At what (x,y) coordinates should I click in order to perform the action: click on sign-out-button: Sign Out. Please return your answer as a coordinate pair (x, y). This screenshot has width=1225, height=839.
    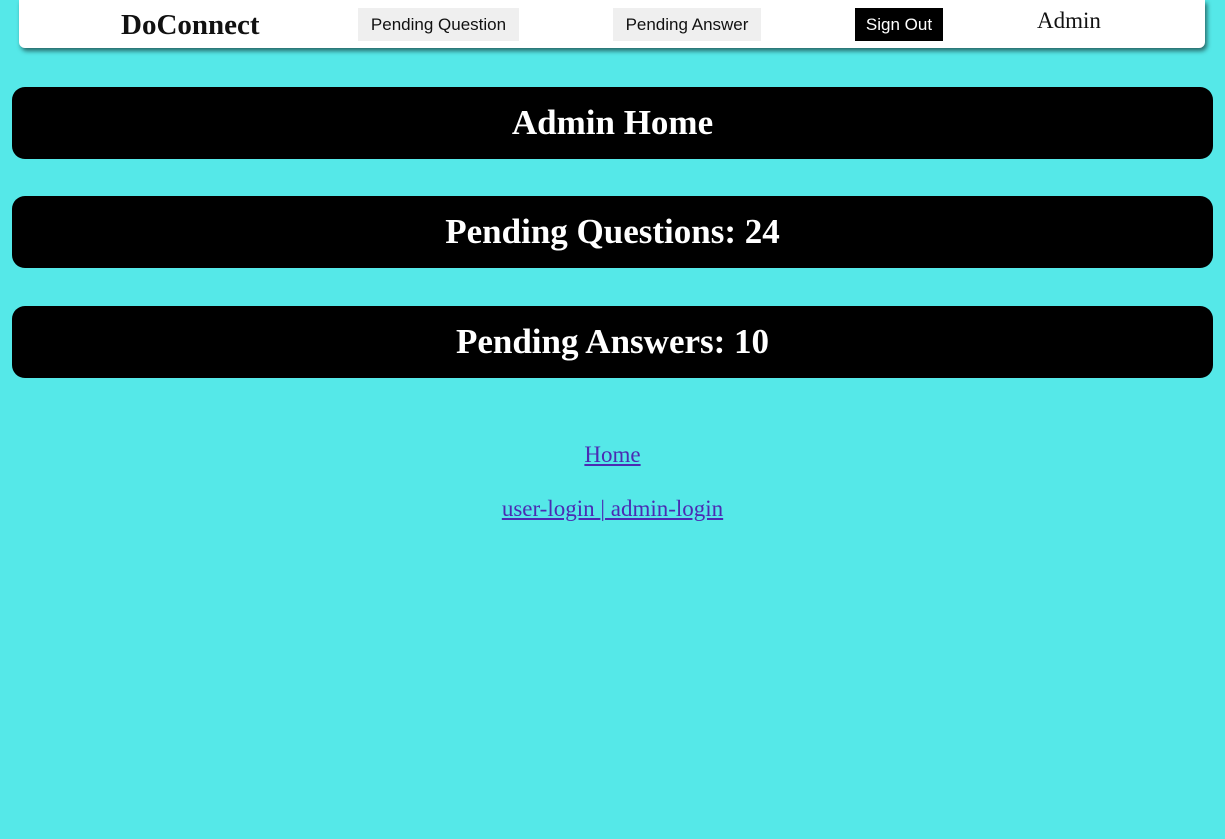
    Looking at the image, I should click on (899, 24).